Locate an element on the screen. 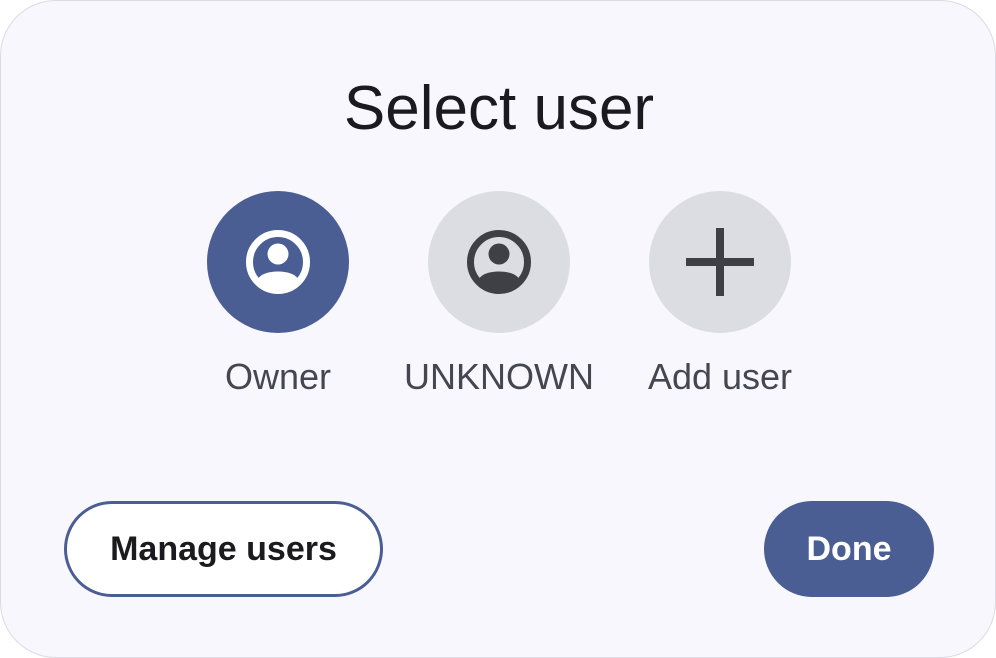 The width and height of the screenshot is (996, 658). owner-label: Owner is located at coordinates (278, 376).